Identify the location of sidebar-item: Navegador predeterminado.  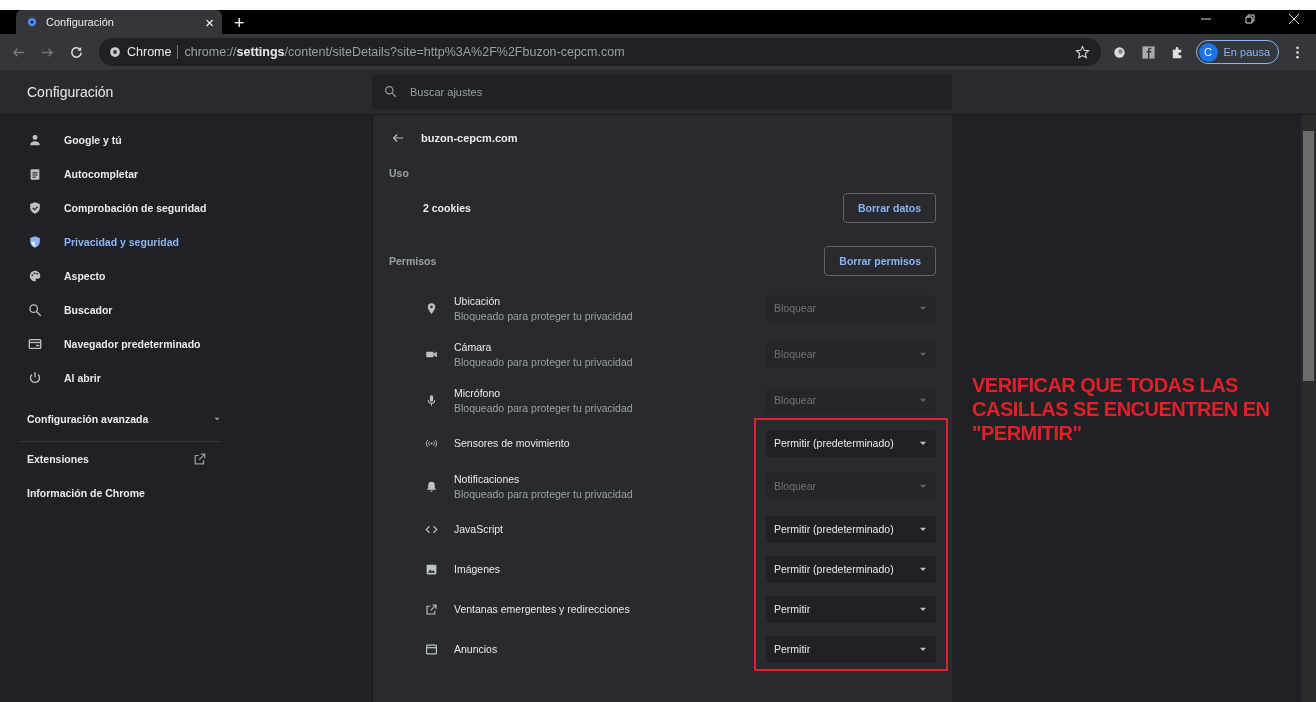
(186, 344).